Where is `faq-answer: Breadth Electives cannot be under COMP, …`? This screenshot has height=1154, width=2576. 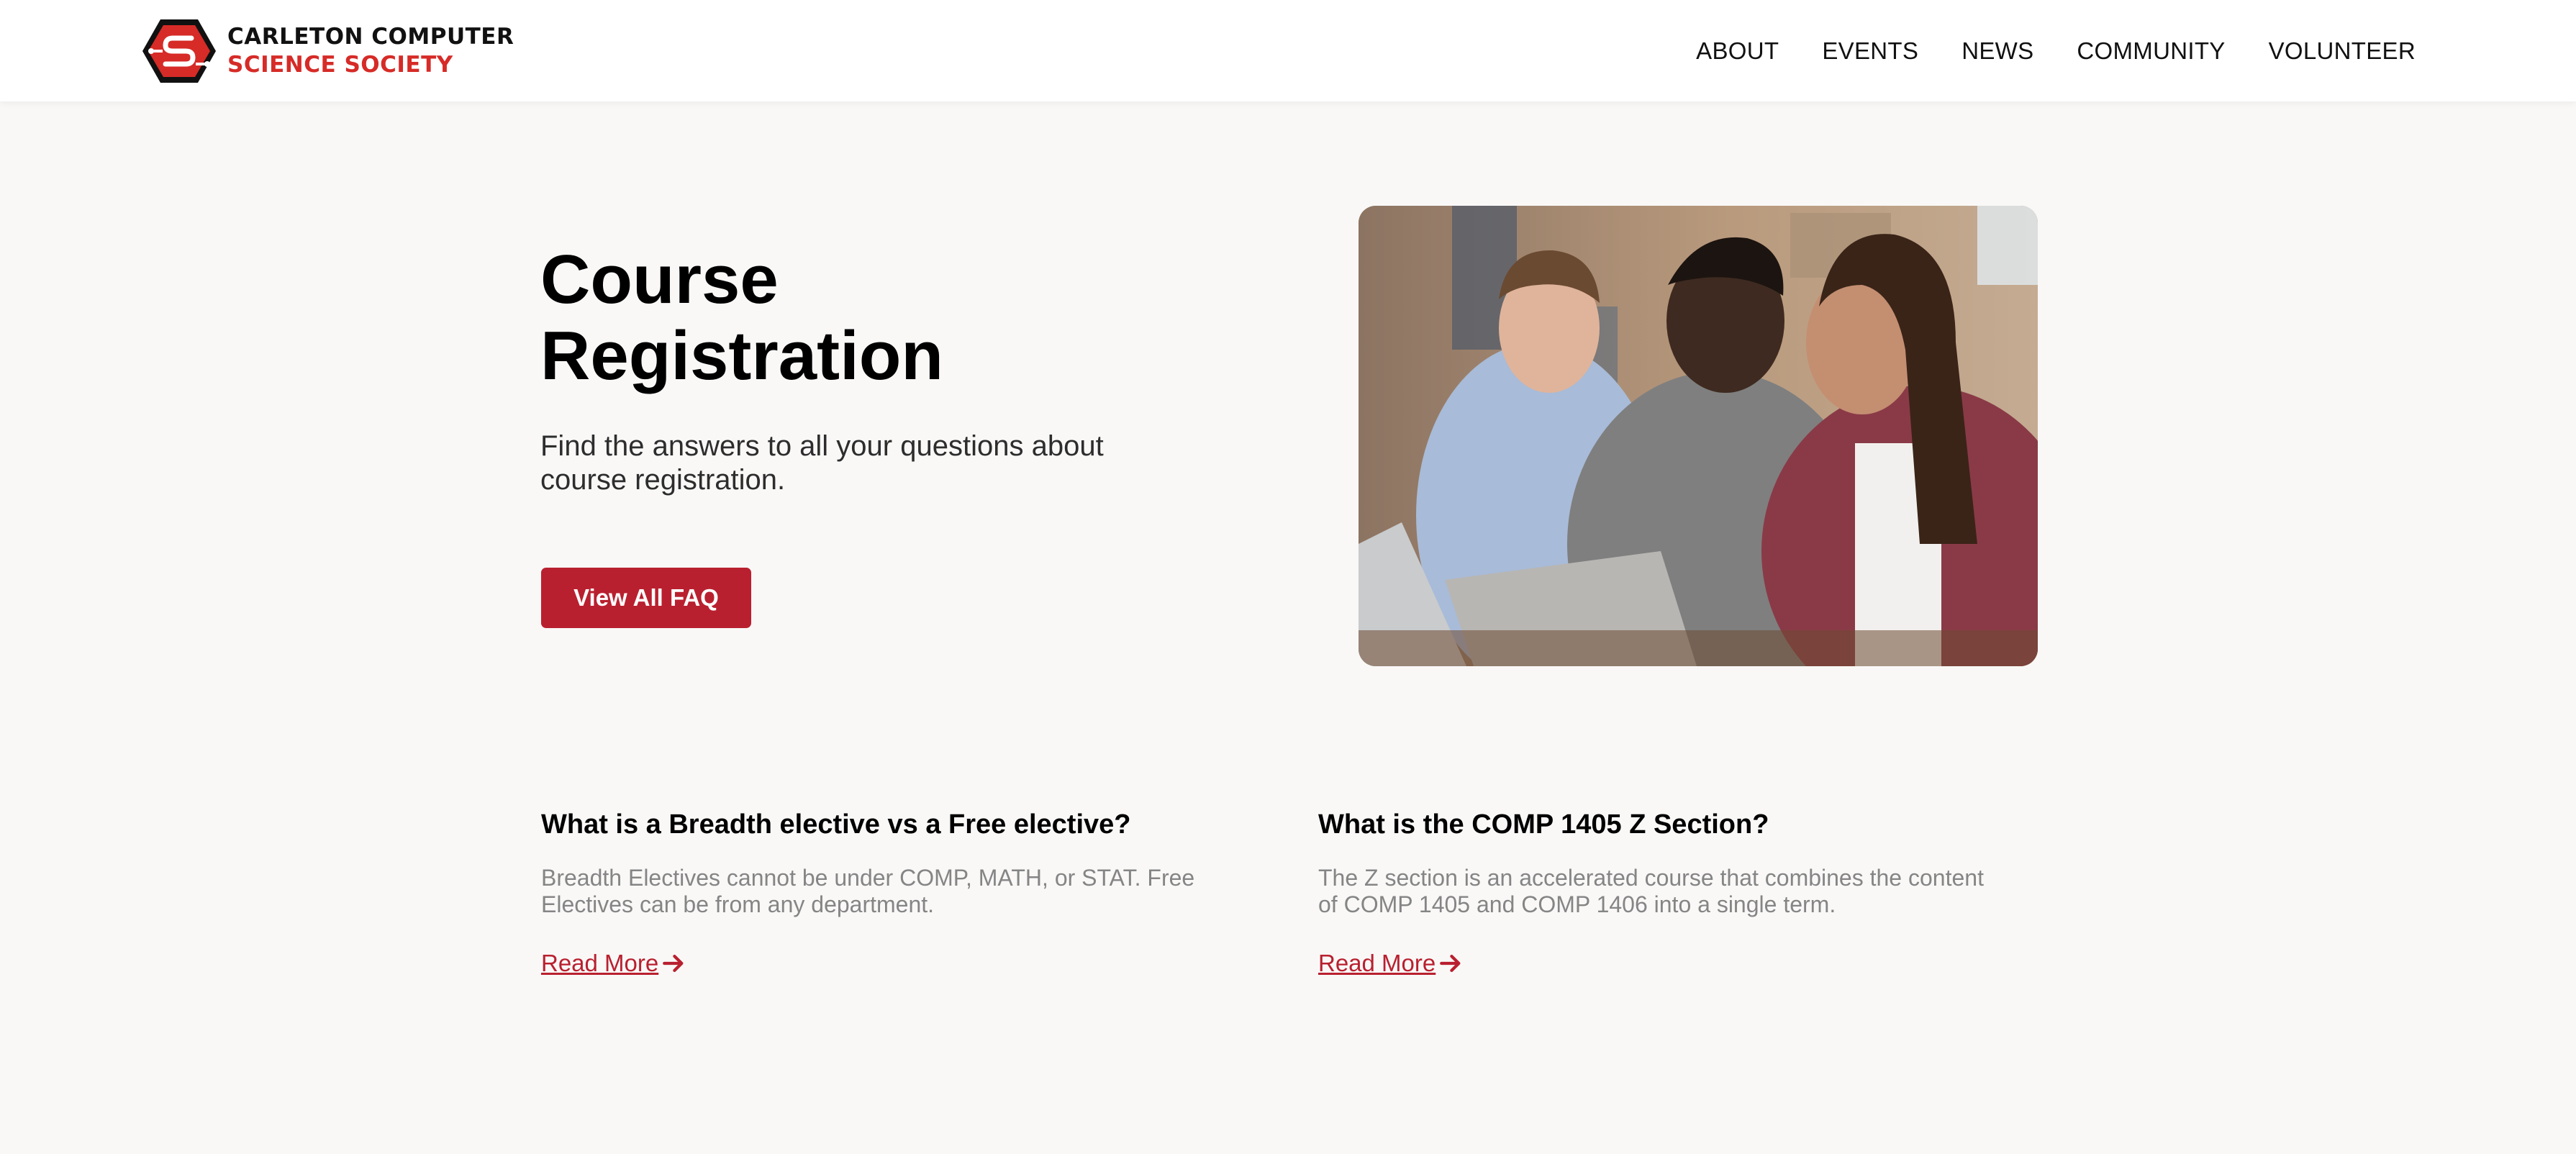 faq-answer: Breadth Electives cannot be under COMP, … is located at coordinates (868, 891).